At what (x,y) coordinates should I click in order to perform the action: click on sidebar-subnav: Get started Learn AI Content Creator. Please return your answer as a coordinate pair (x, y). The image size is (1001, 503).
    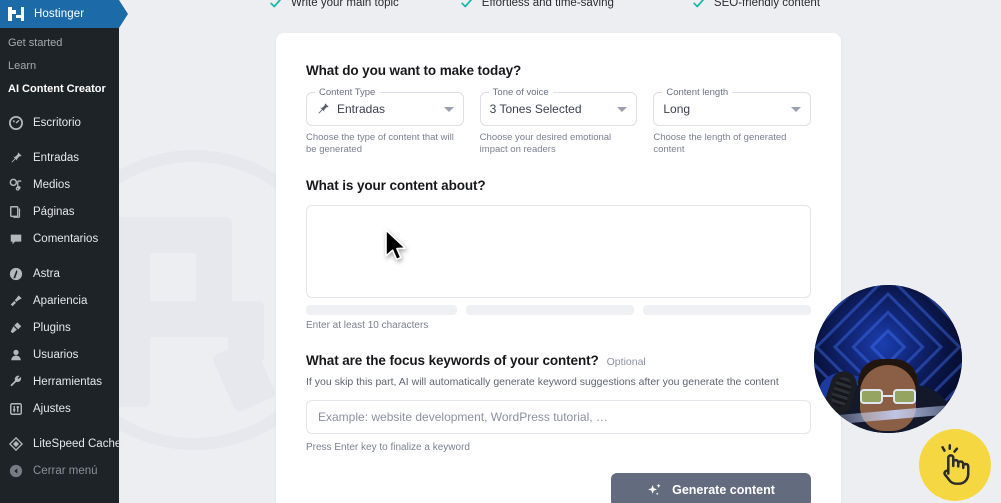
    Looking at the image, I should click on (59, 67).